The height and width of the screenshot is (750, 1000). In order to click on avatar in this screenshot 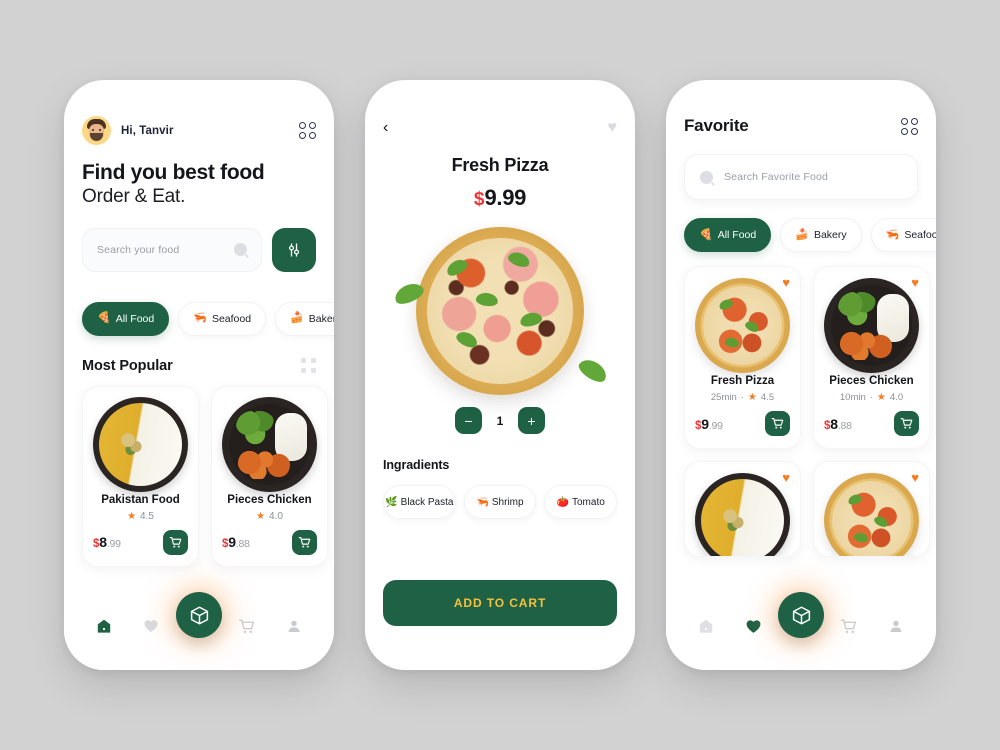, I will do `click(96, 130)`.